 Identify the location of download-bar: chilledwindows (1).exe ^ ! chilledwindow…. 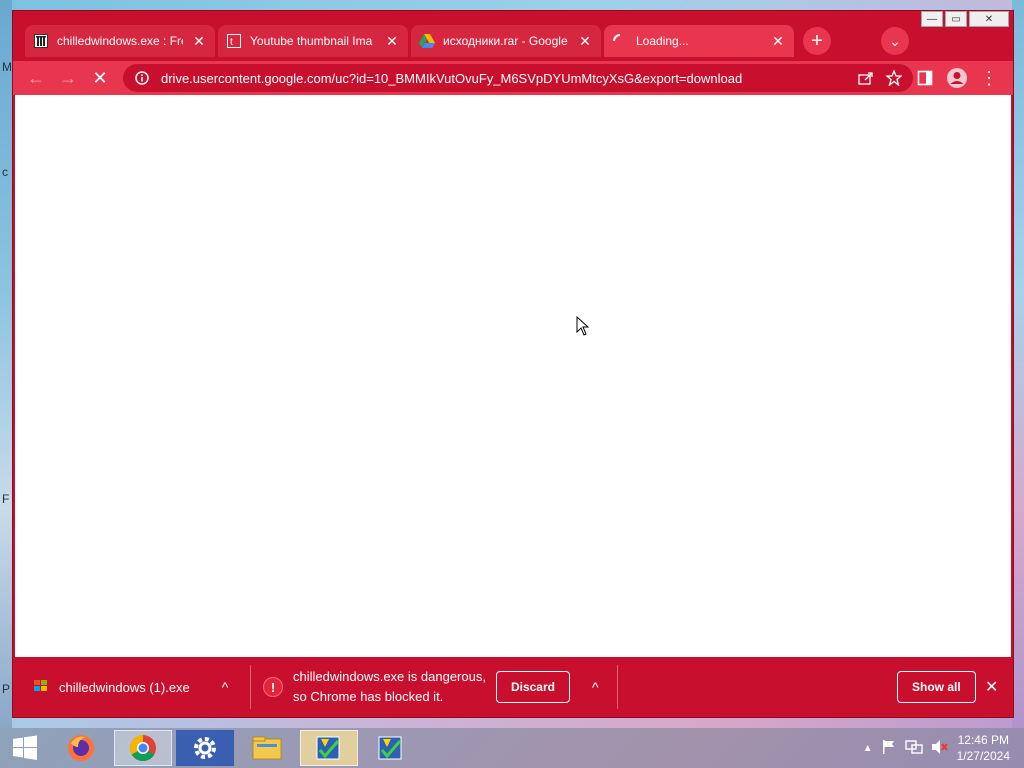
(513, 687).